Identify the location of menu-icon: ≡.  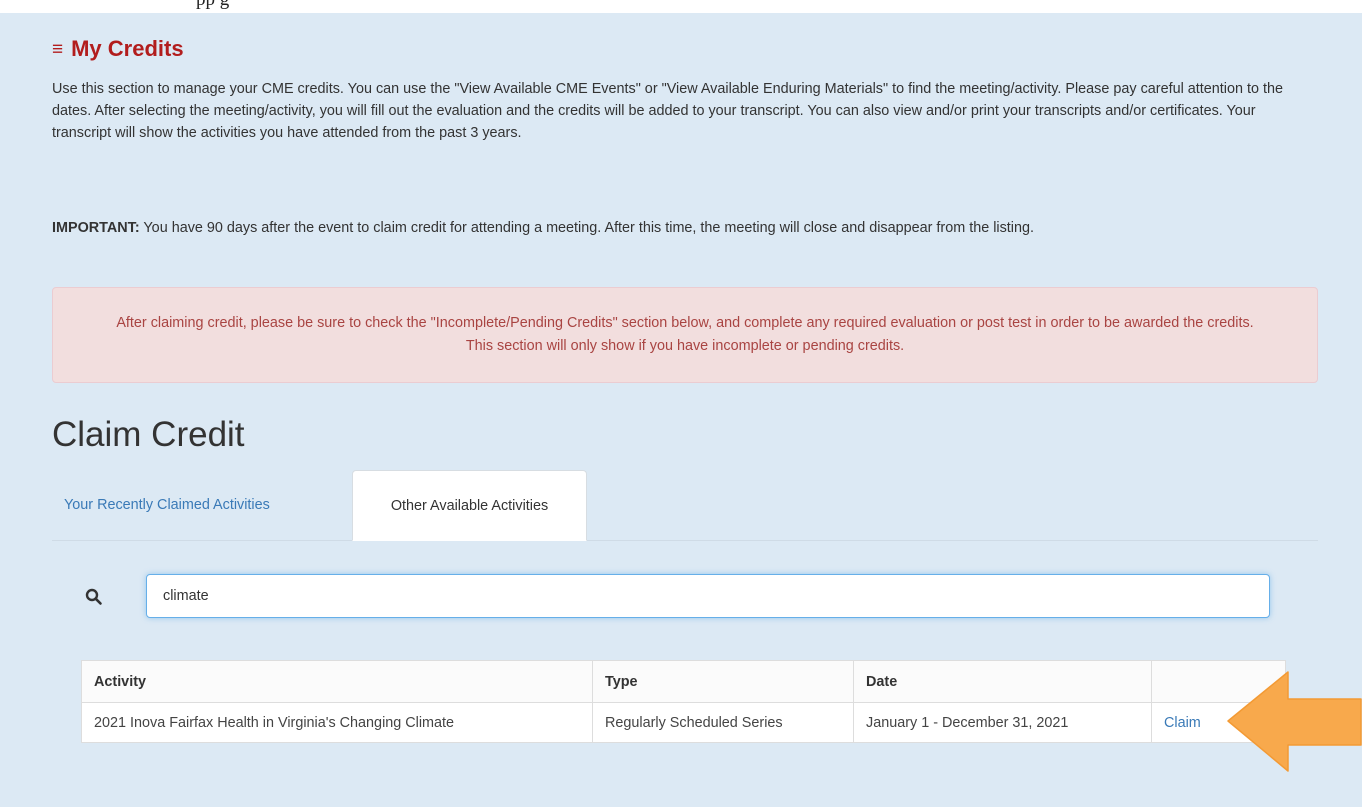
(58, 49).